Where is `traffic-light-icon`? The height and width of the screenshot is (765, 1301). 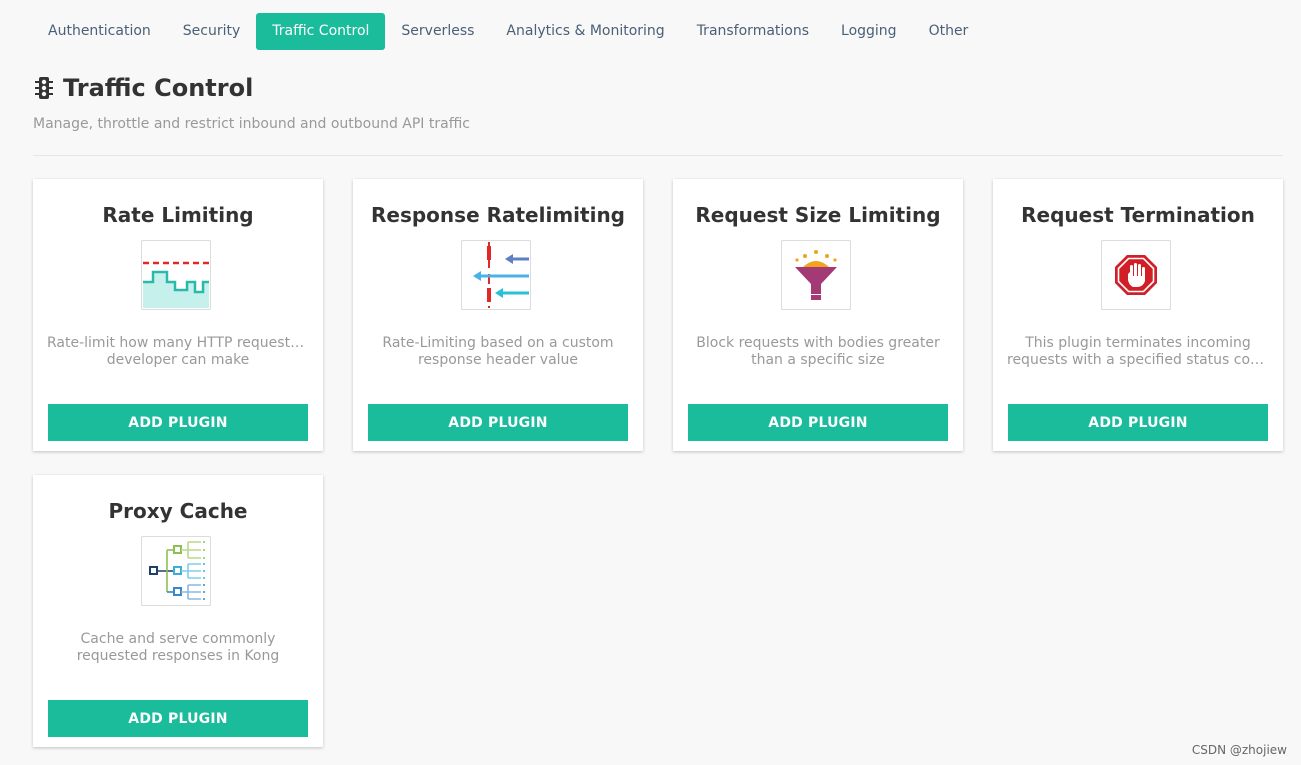
traffic-light-icon is located at coordinates (44, 88).